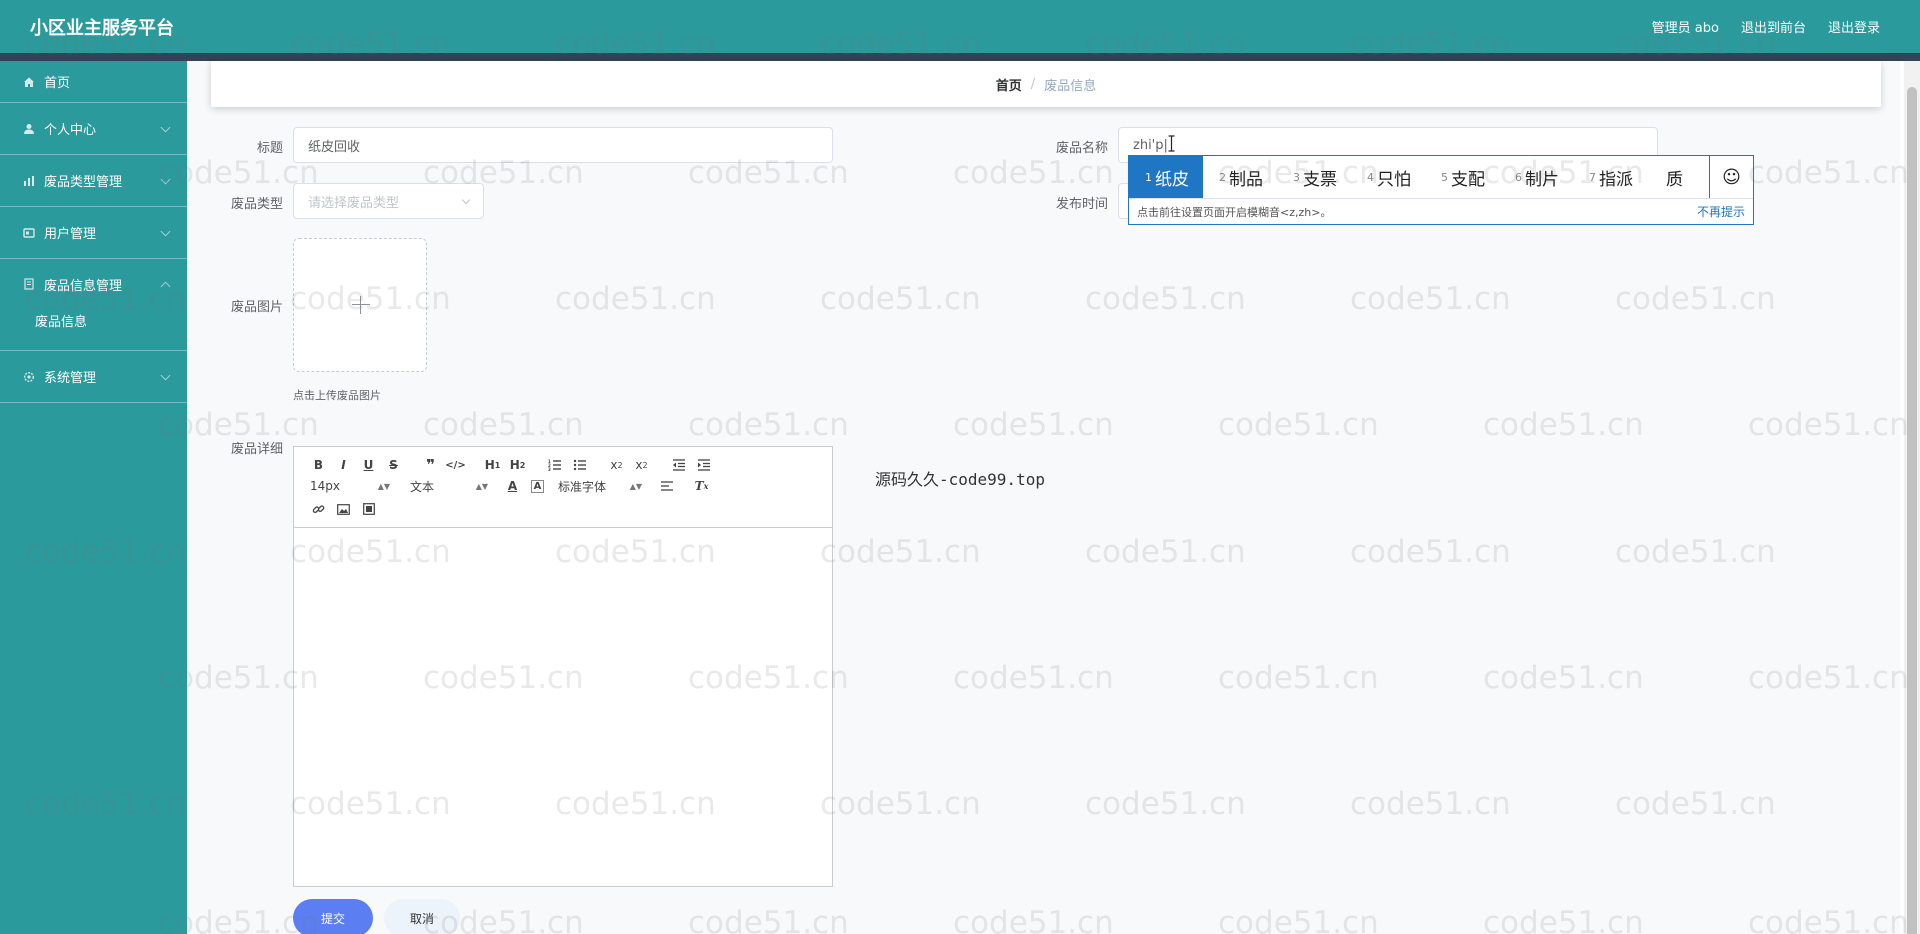 This screenshot has width=1920, height=934. I want to click on subscript-icon: x2, so click(616, 465).